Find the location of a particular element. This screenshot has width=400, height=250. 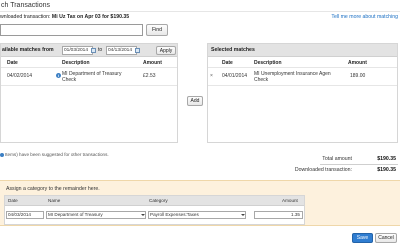

row-date: 04/02/2014 is located at coordinates (20, 76).